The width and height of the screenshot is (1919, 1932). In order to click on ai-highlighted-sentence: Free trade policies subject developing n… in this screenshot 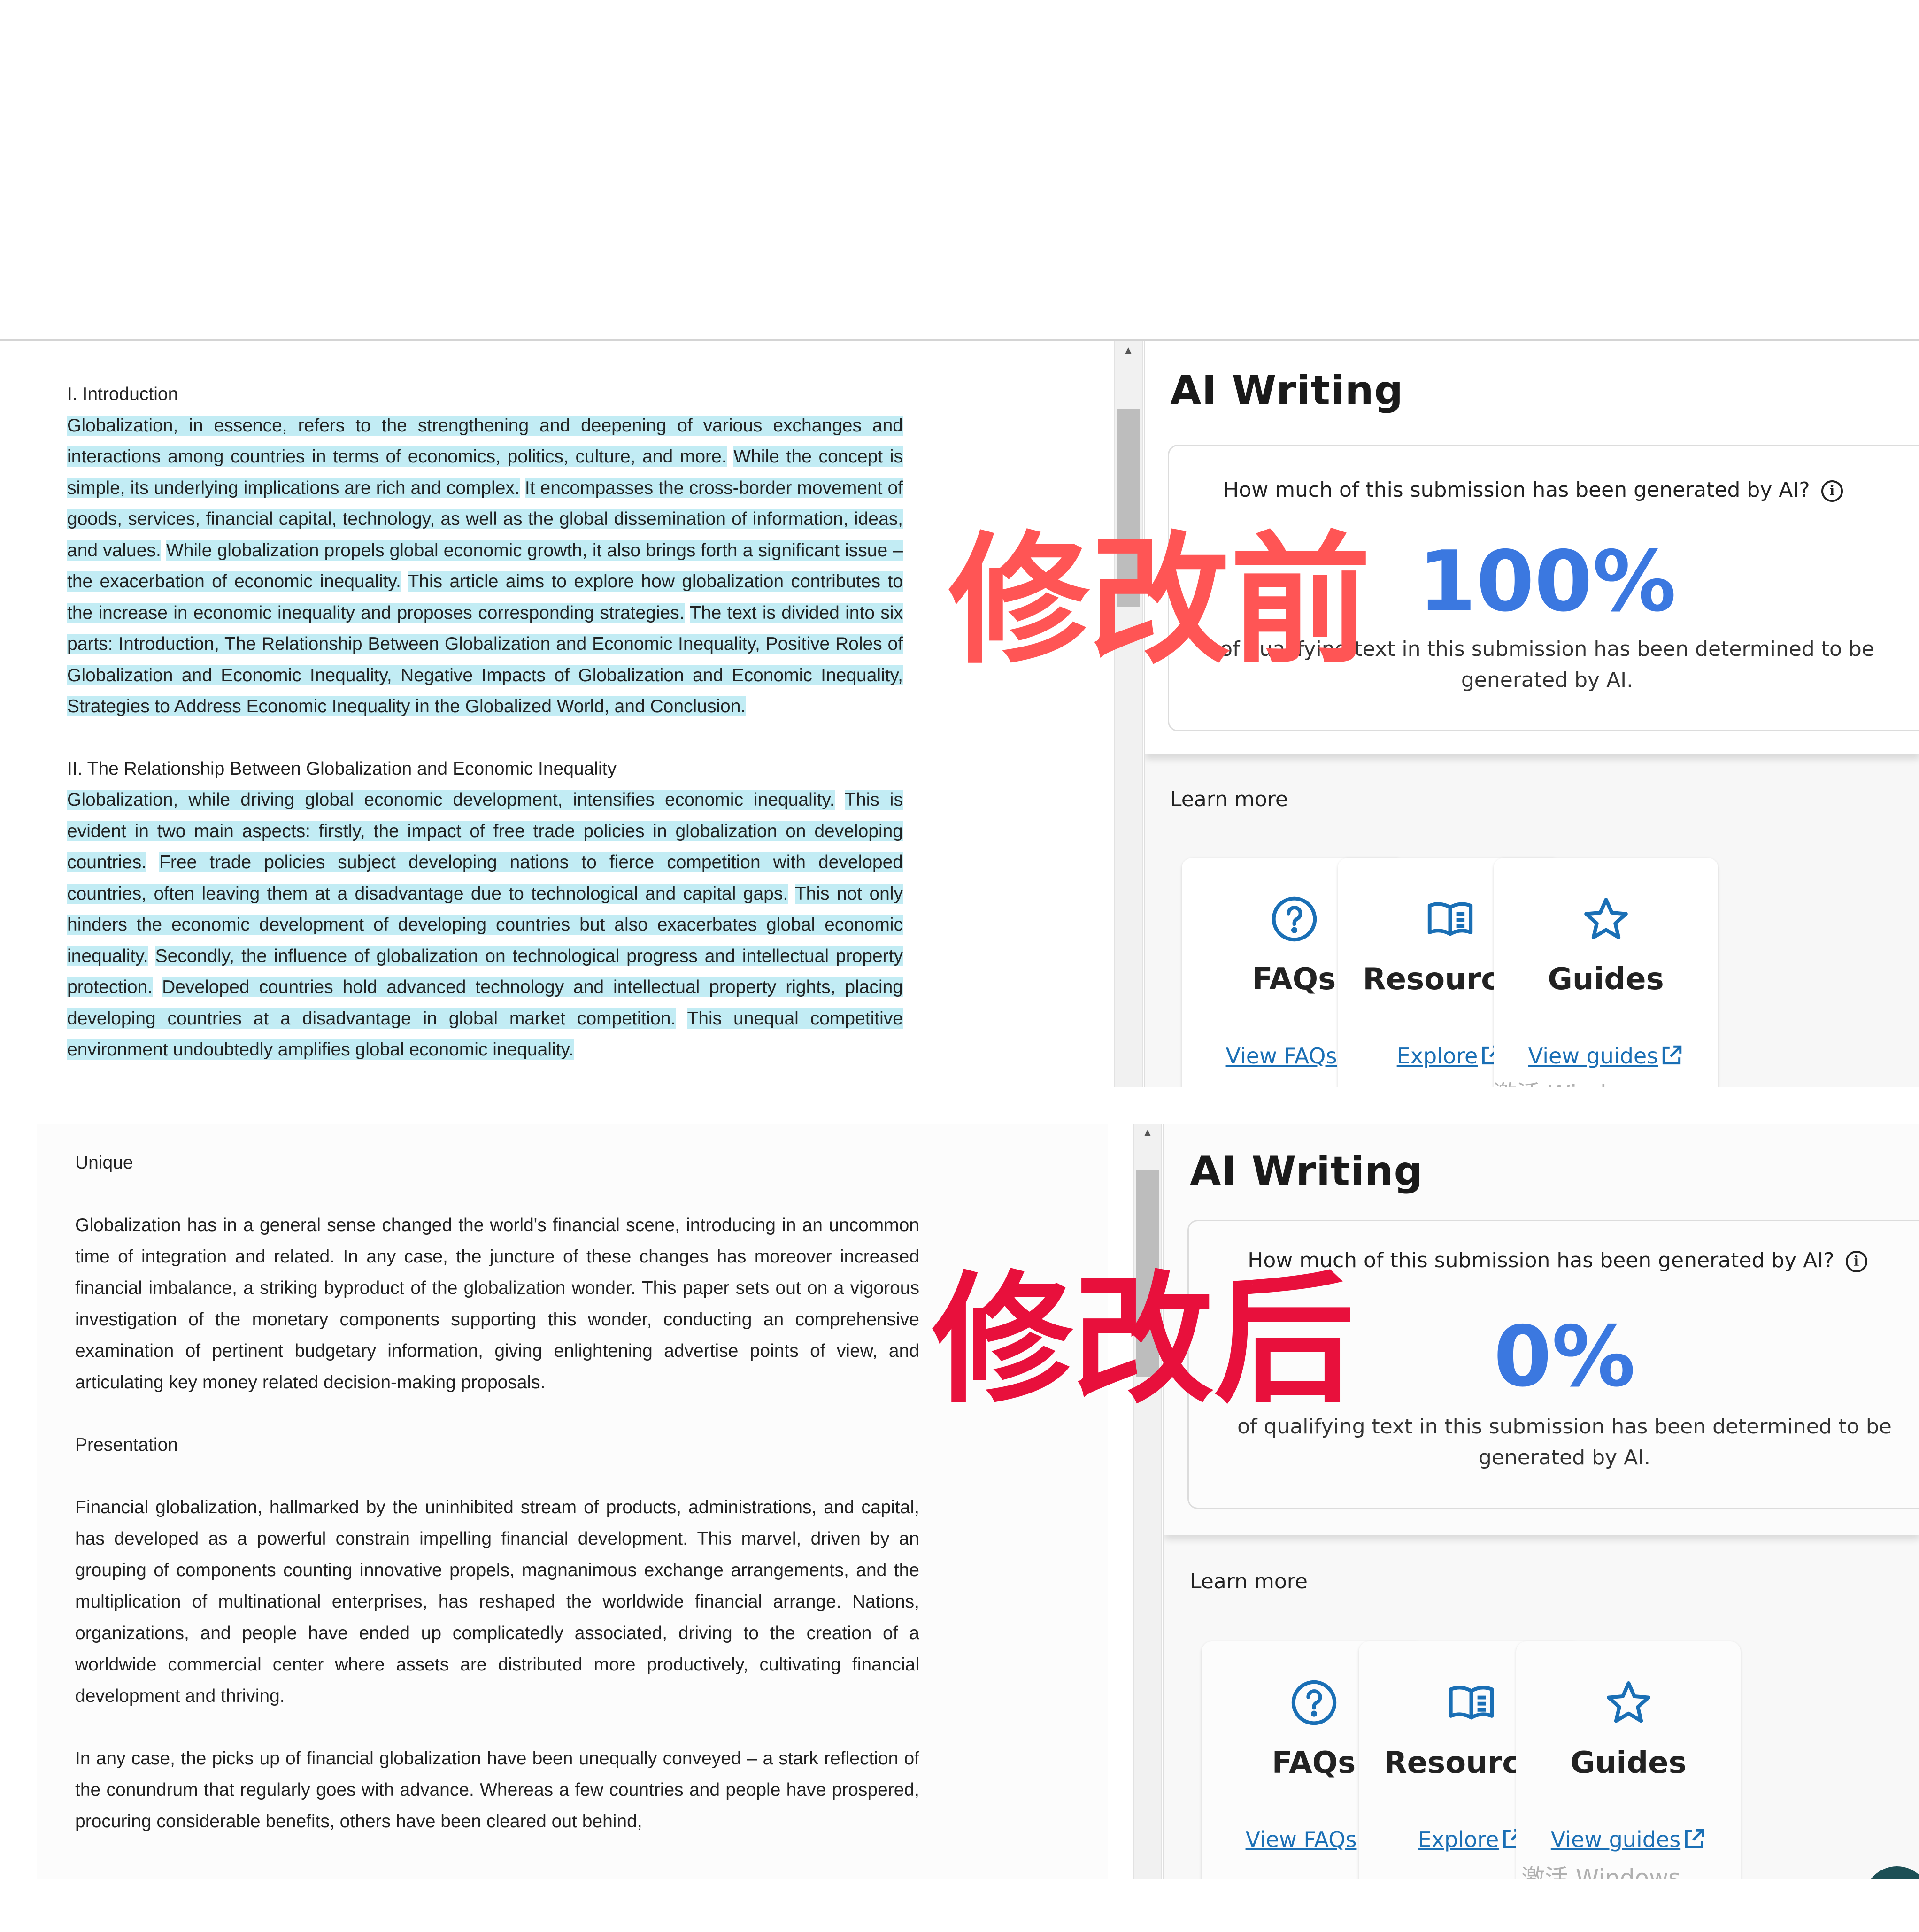, I will do `click(485, 878)`.